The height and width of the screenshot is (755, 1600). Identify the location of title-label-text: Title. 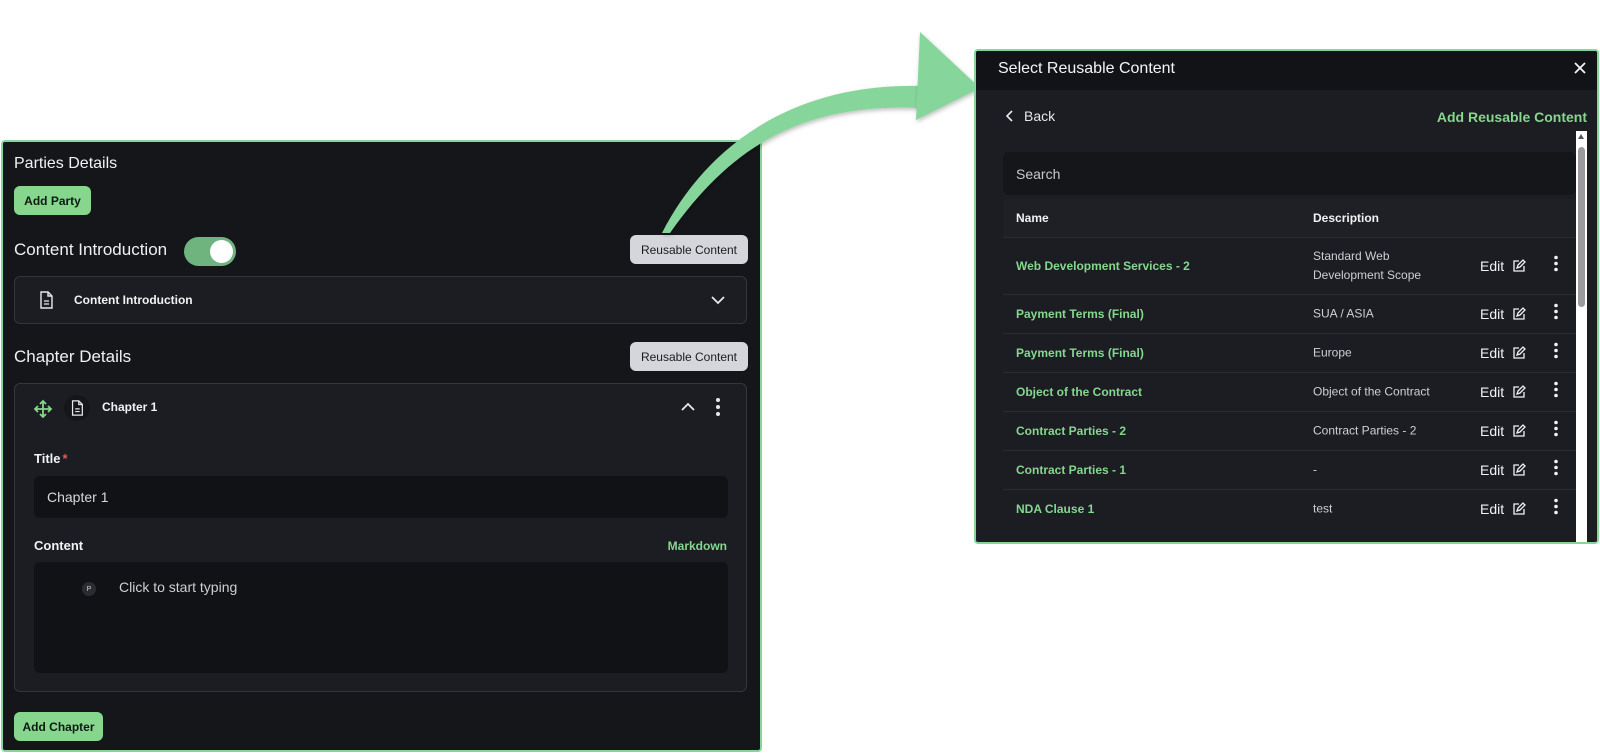
(47, 458).